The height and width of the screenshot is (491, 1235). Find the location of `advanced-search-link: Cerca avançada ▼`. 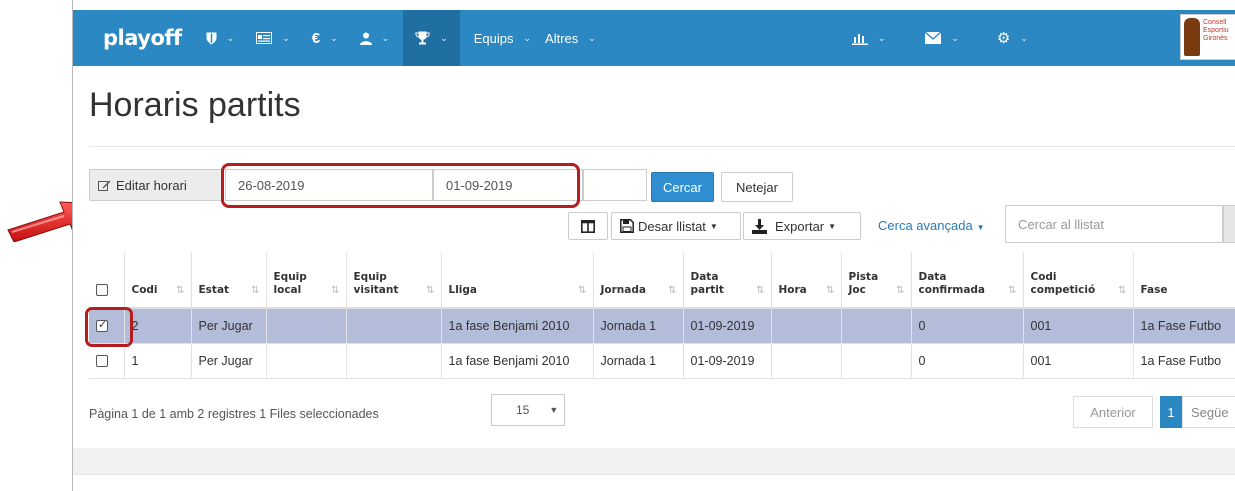

advanced-search-link: Cerca avançada ▼ is located at coordinates (931, 225).